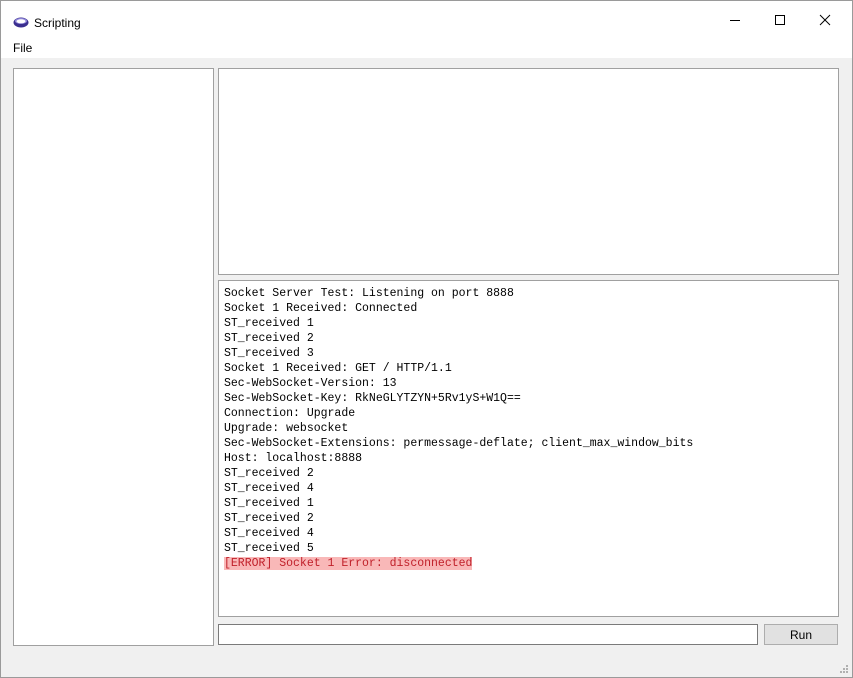 The width and height of the screenshot is (853, 678). What do you see at coordinates (293, 458) in the screenshot?
I see `console-line-text: Host: localhost:8888` at bounding box center [293, 458].